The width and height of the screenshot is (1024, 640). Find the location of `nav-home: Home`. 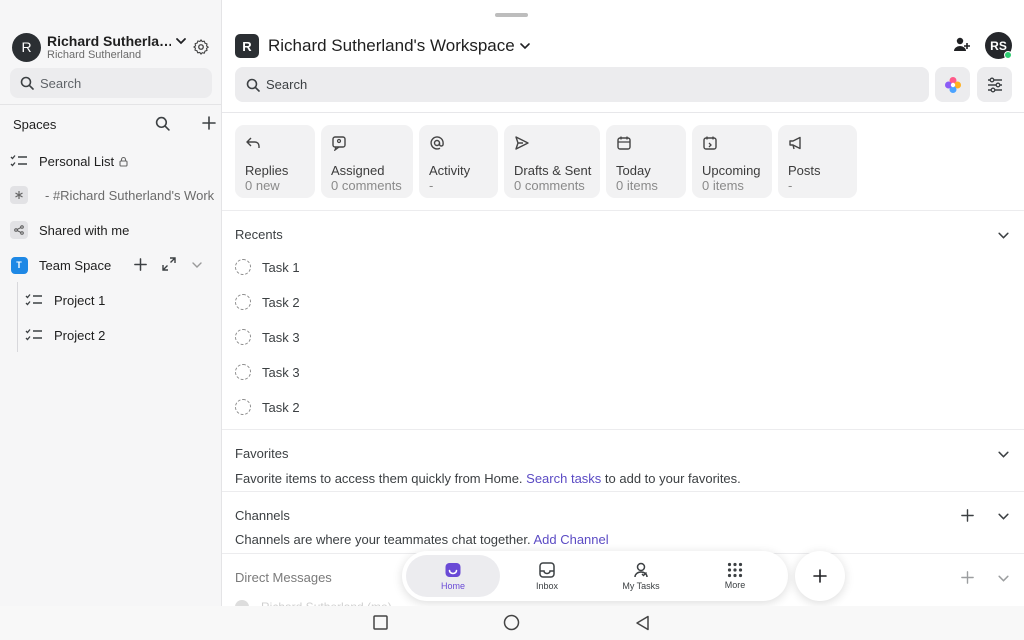

nav-home: Home is located at coordinates (453, 576).